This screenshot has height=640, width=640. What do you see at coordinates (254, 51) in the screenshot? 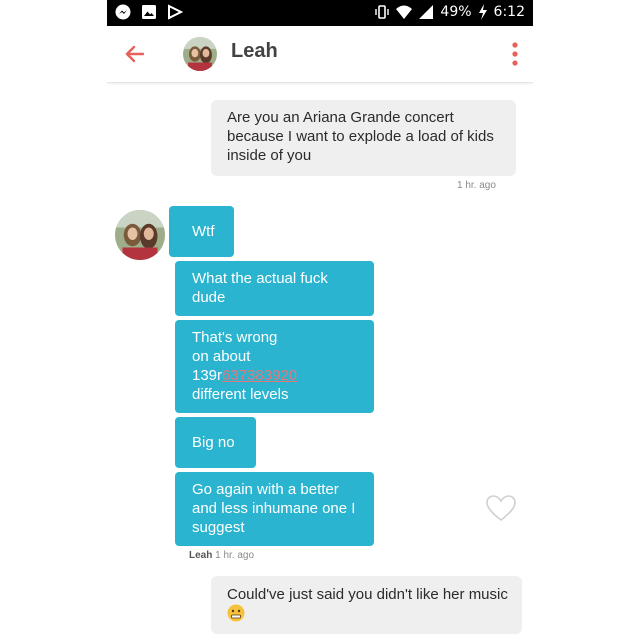
I see `contact-name: Leah` at bounding box center [254, 51].